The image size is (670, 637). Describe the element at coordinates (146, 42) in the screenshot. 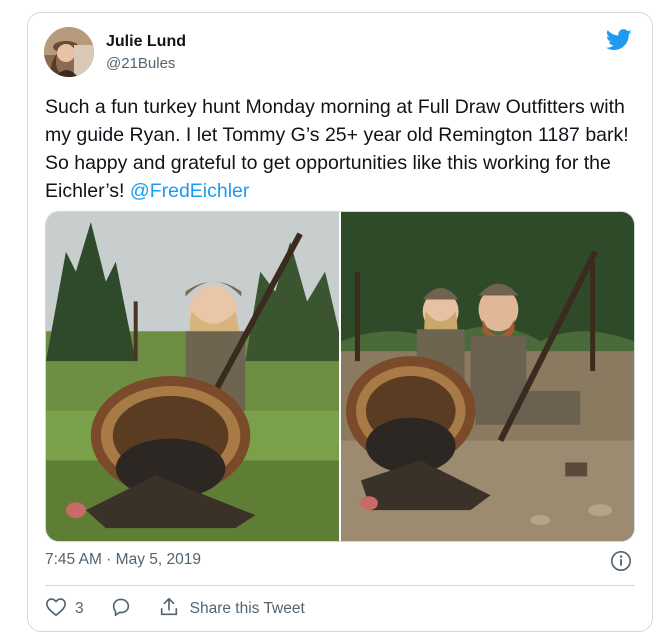

I see `display-name: Julie Lund` at that location.